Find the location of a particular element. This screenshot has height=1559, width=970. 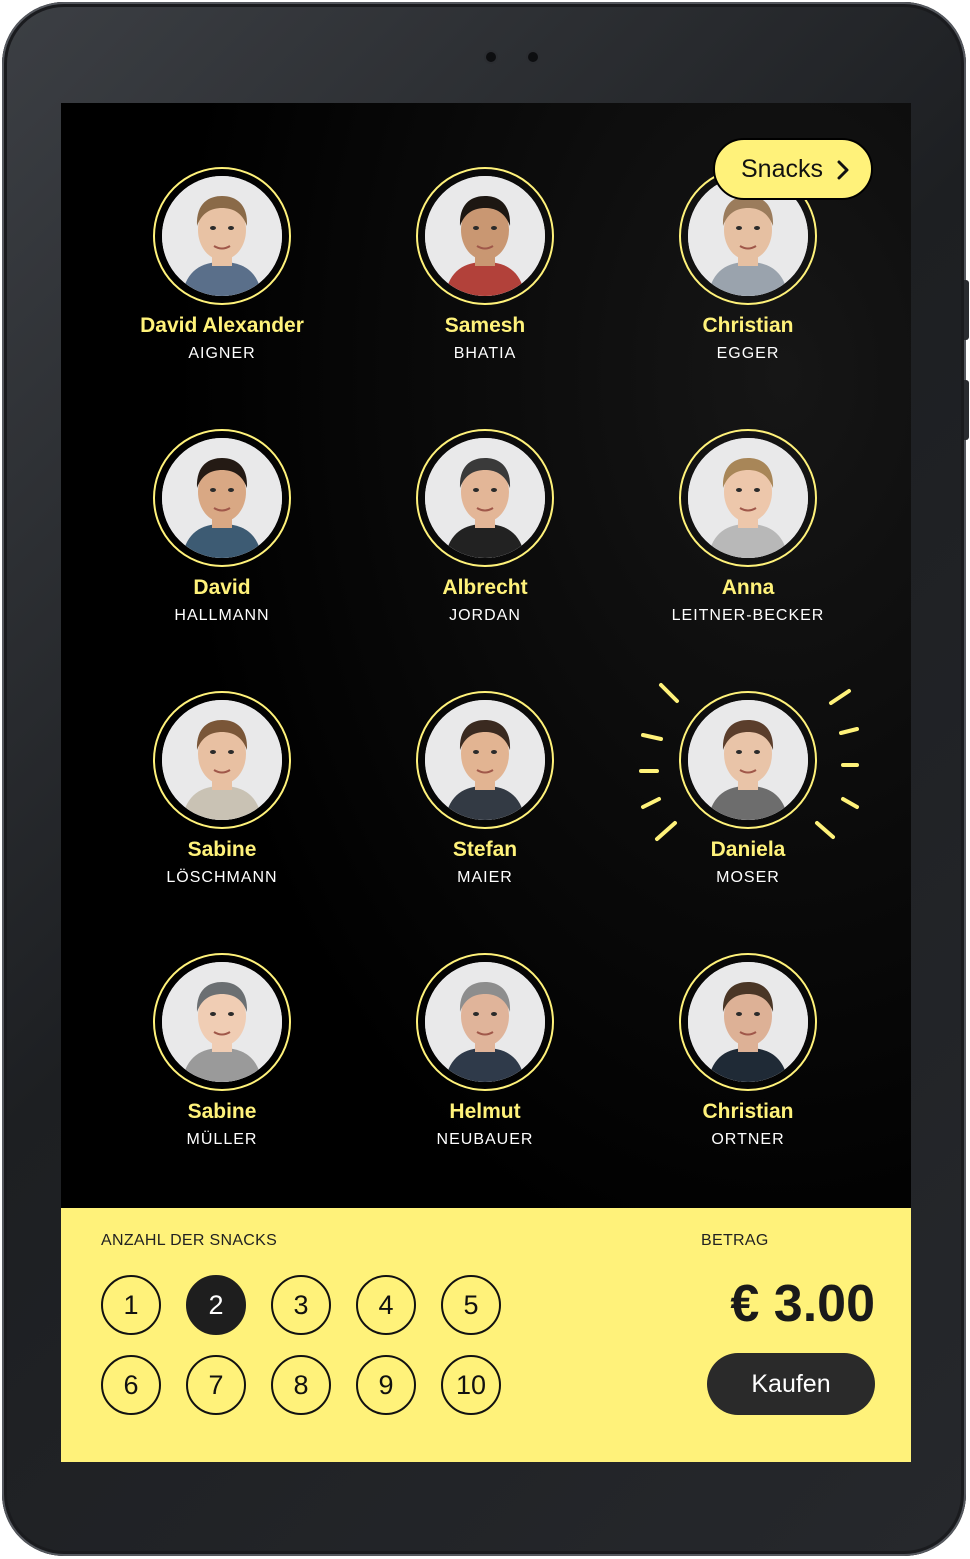

person-card: Stefan MAIER is located at coordinates (485, 801).